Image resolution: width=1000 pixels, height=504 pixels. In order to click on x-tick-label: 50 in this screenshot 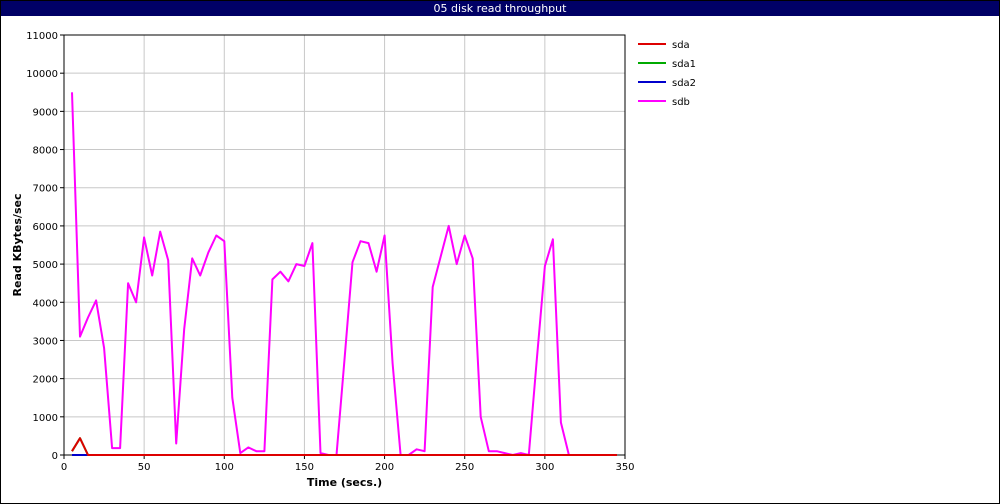, I will do `click(144, 467)`.